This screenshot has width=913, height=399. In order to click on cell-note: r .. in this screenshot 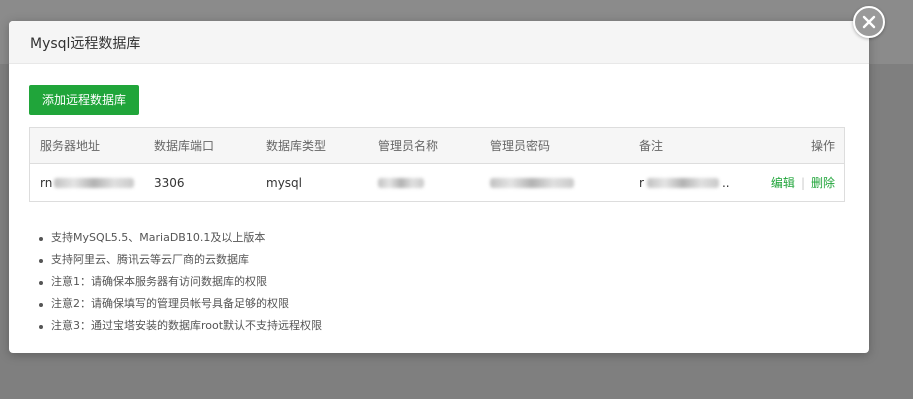, I will do `click(684, 182)`.